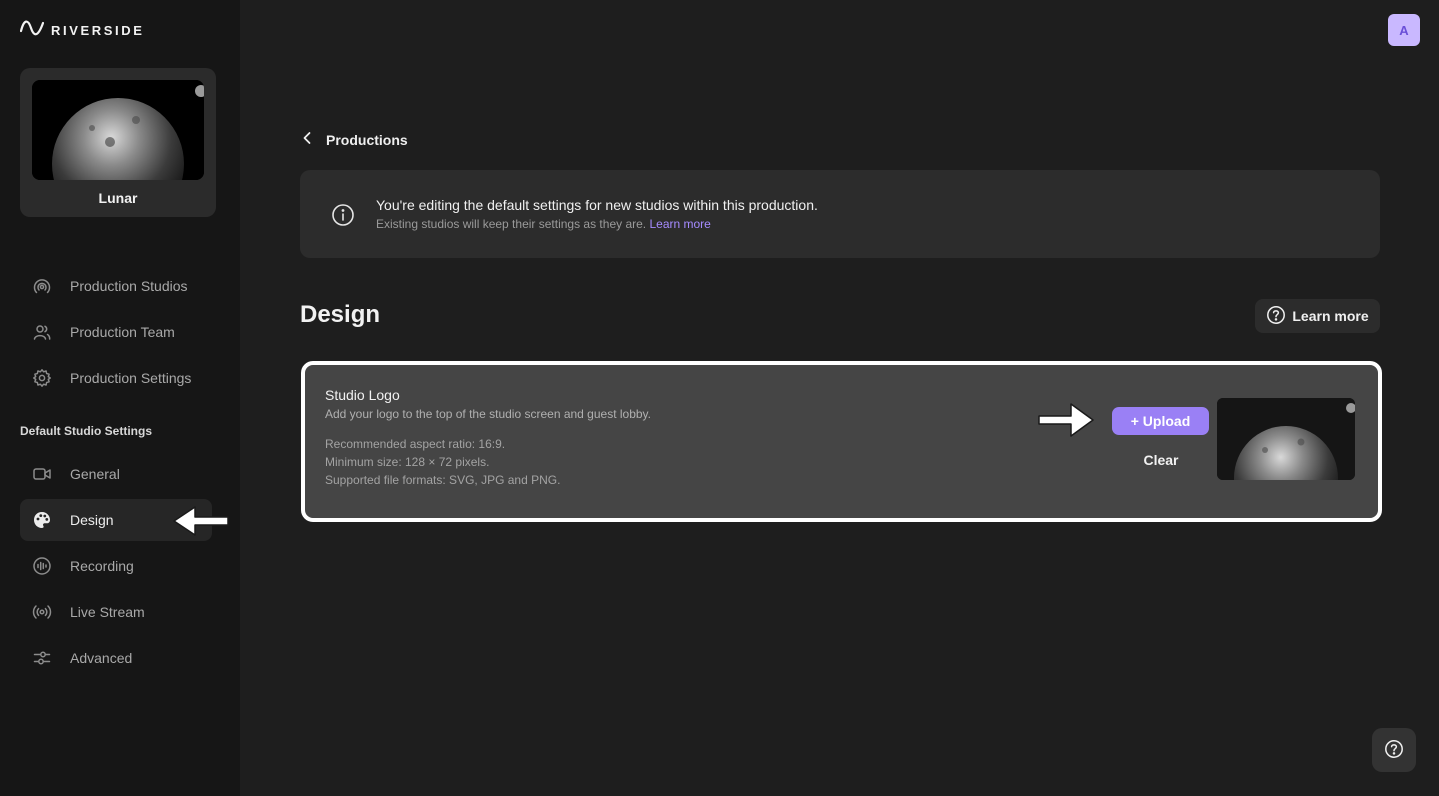  Describe the element at coordinates (367, 140) in the screenshot. I see `breadcrumb-label: Productions` at that location.